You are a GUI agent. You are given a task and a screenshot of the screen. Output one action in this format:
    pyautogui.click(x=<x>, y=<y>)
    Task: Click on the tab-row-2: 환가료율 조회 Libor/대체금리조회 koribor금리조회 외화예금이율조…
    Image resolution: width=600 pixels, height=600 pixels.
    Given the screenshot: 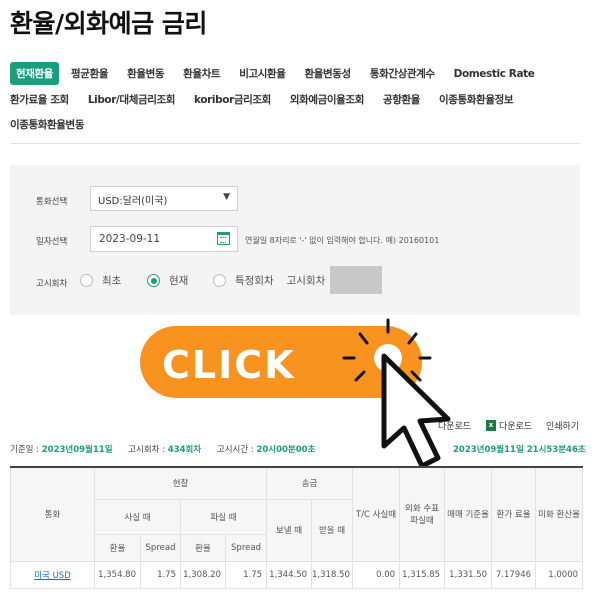 What is the action you would take?
    pyautogui.click(x=271, y=99)
    